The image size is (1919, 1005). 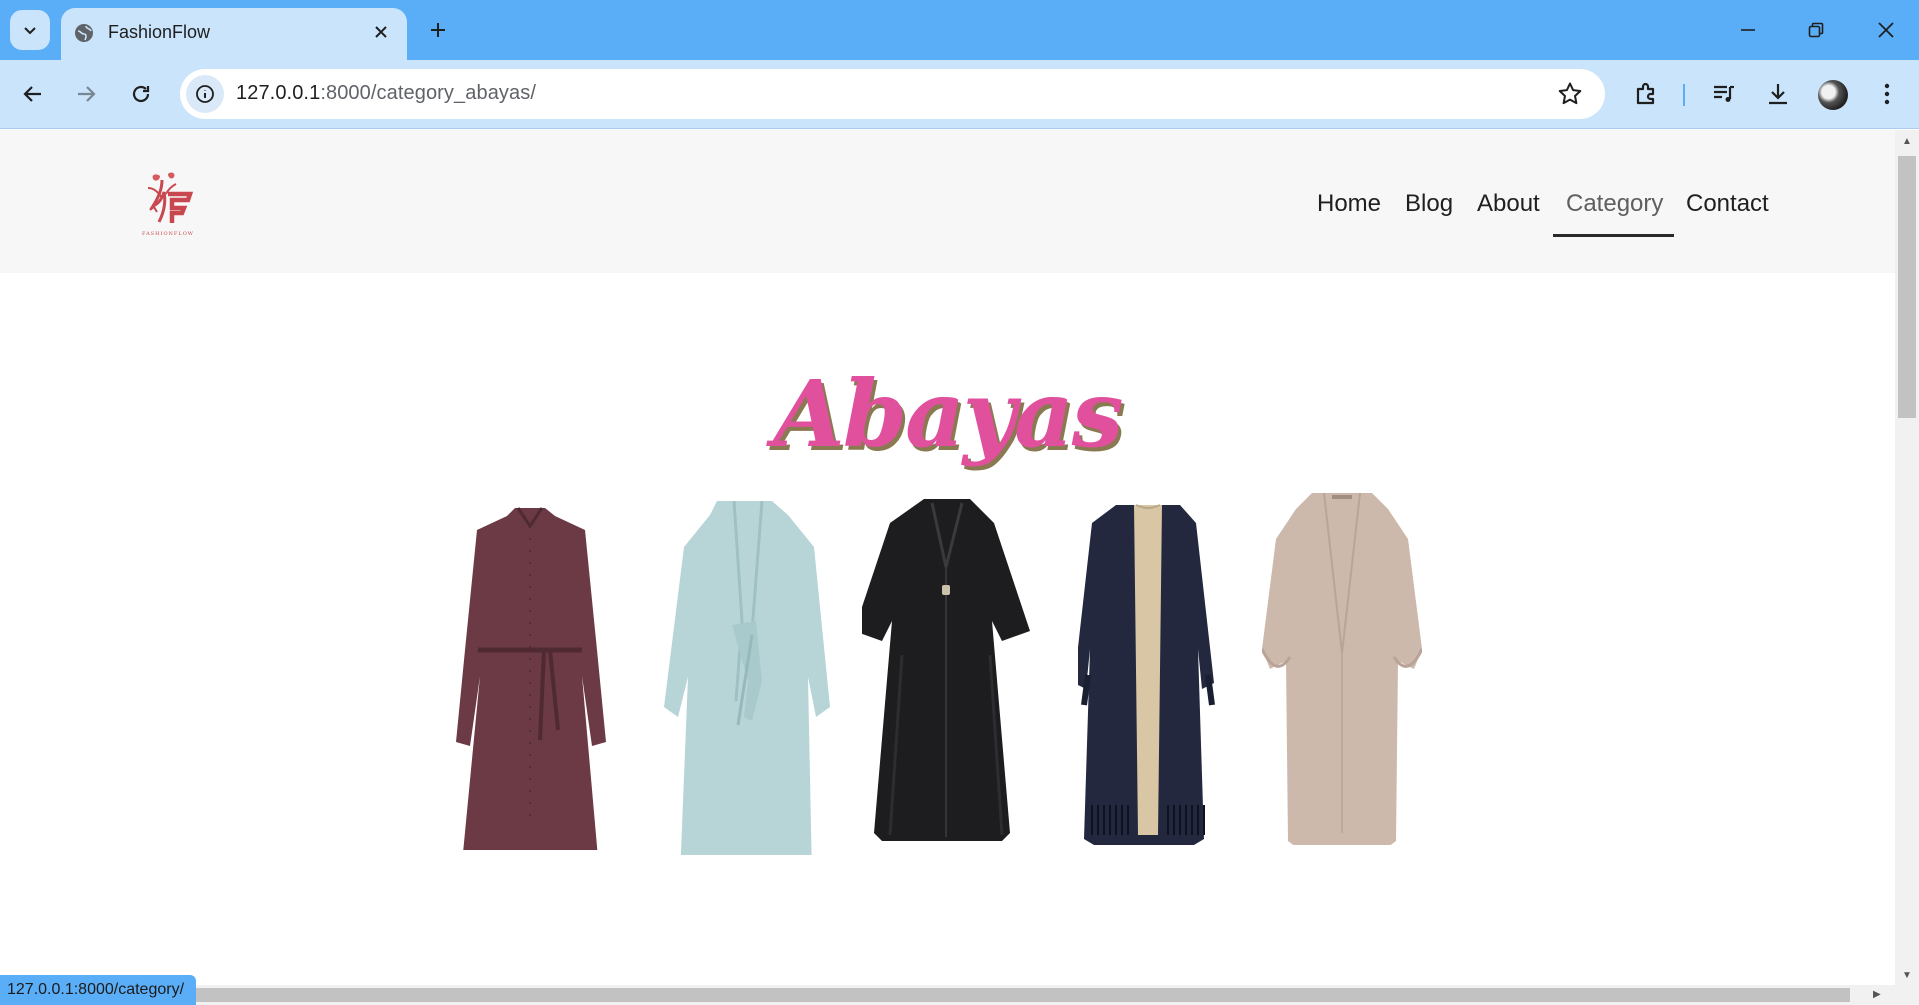 I want to click on tab-search-button, so click(x=30, y=30).